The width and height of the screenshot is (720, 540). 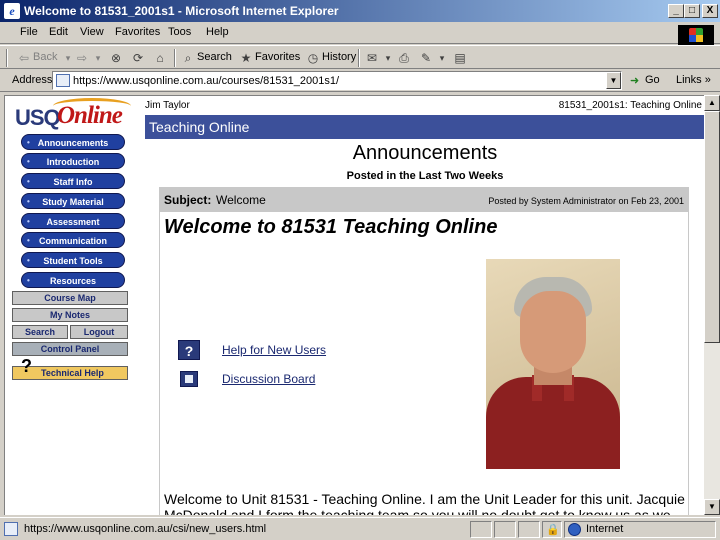 What do you see at coordinates (160, 58) in the screenshot?
I see `home-icon: ⌂` at bounding box center [160, 58].